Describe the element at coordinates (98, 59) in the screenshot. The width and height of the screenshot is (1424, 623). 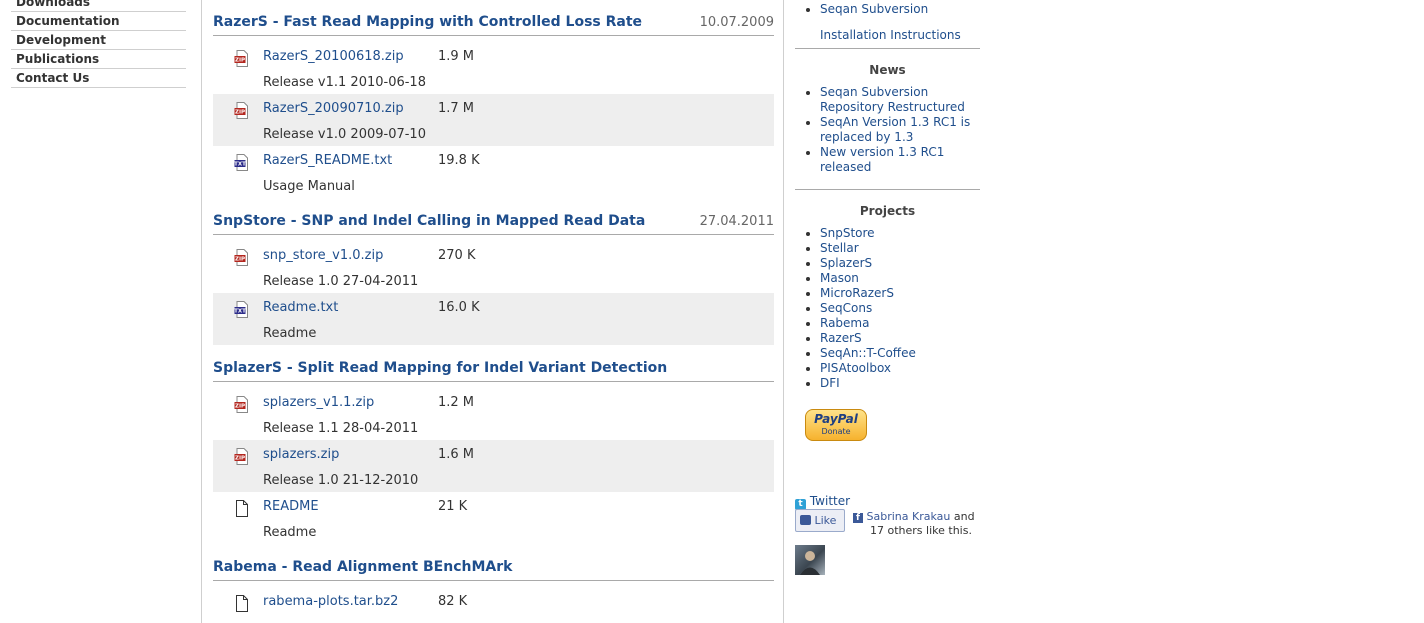
I see `nav-item-publications: Publications` at that location.